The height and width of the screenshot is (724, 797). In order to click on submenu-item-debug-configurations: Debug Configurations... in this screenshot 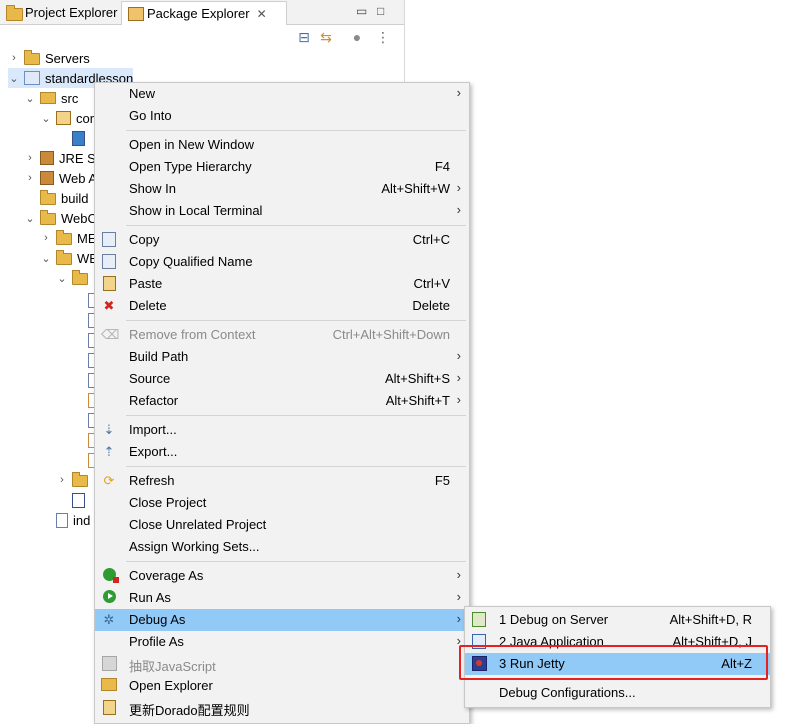, I will do `click(617, 693)`.